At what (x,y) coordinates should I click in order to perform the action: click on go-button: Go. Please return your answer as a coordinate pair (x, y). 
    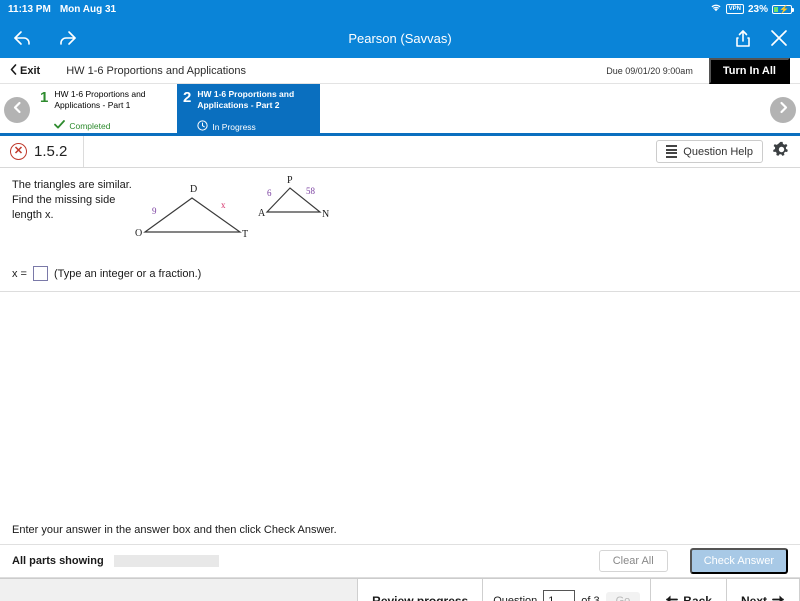
    Looking at the image, I should click on (623, 596).